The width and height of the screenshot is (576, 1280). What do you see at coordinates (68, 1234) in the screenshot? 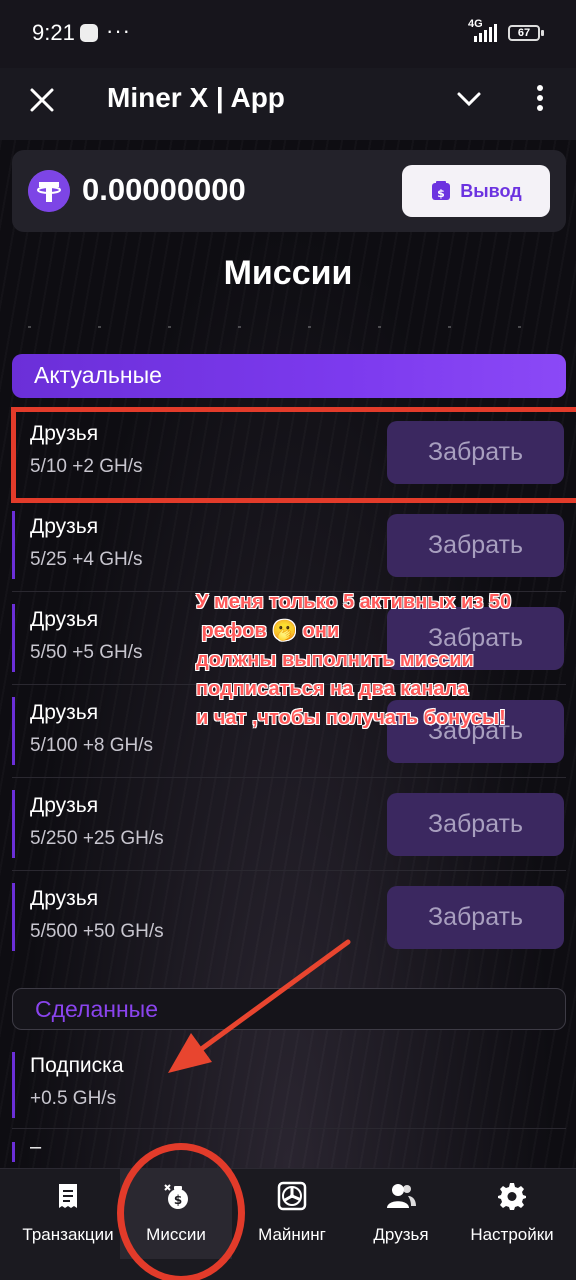
I see `nav-label: Транзакции` at bounding box center [68, 1234].